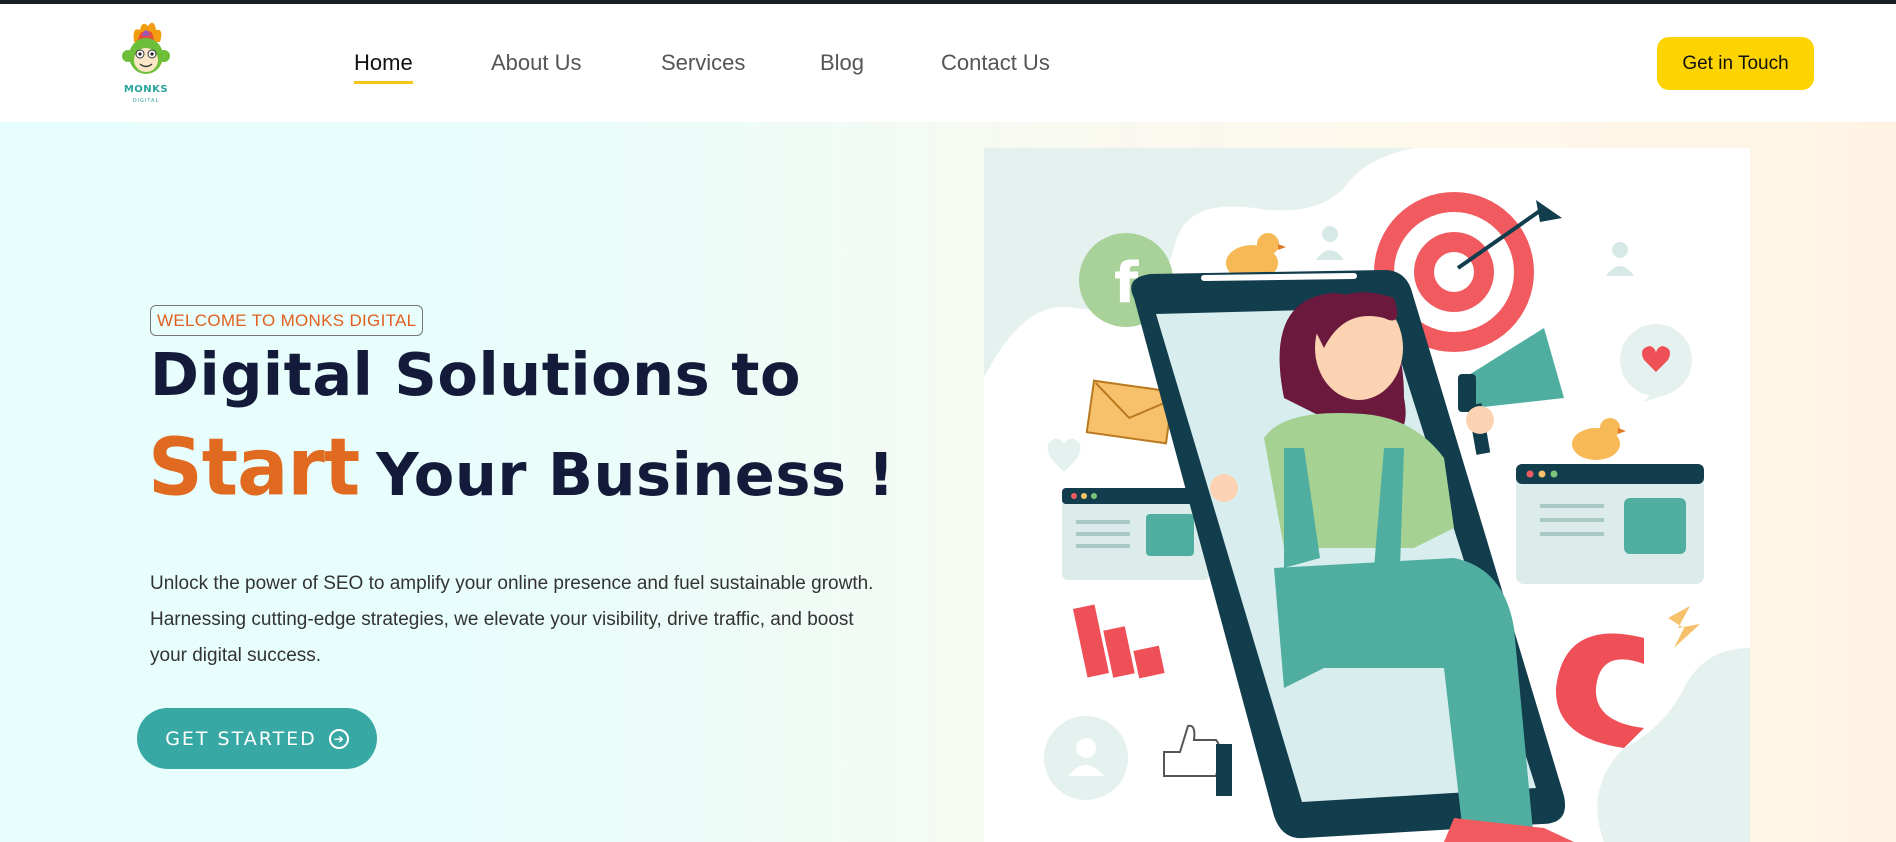 This screenshot has width=1896, height=842. Describe the element at coordinates (842, 63) in the screenshot. I see `nav-blog: Blog` at that location.